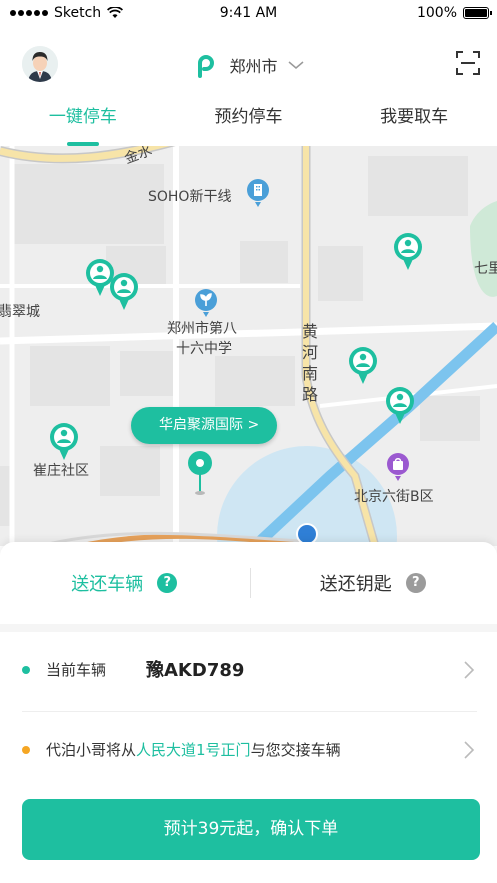  What do you see at coordinates (477, 13) in the screenshot?
I see `battery-icon` at bounding box center [477, 13].